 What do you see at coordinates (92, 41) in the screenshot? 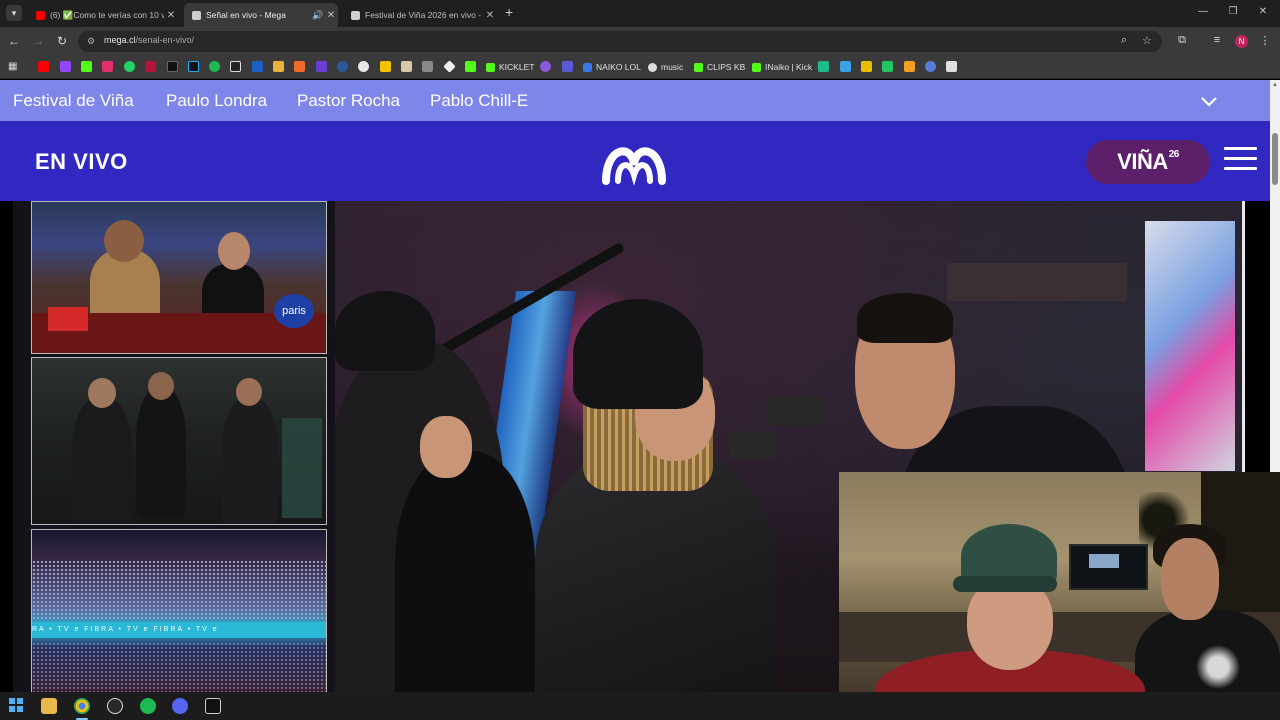
I see `site-info-icon: ⚙` at bounding box center [92, 41].